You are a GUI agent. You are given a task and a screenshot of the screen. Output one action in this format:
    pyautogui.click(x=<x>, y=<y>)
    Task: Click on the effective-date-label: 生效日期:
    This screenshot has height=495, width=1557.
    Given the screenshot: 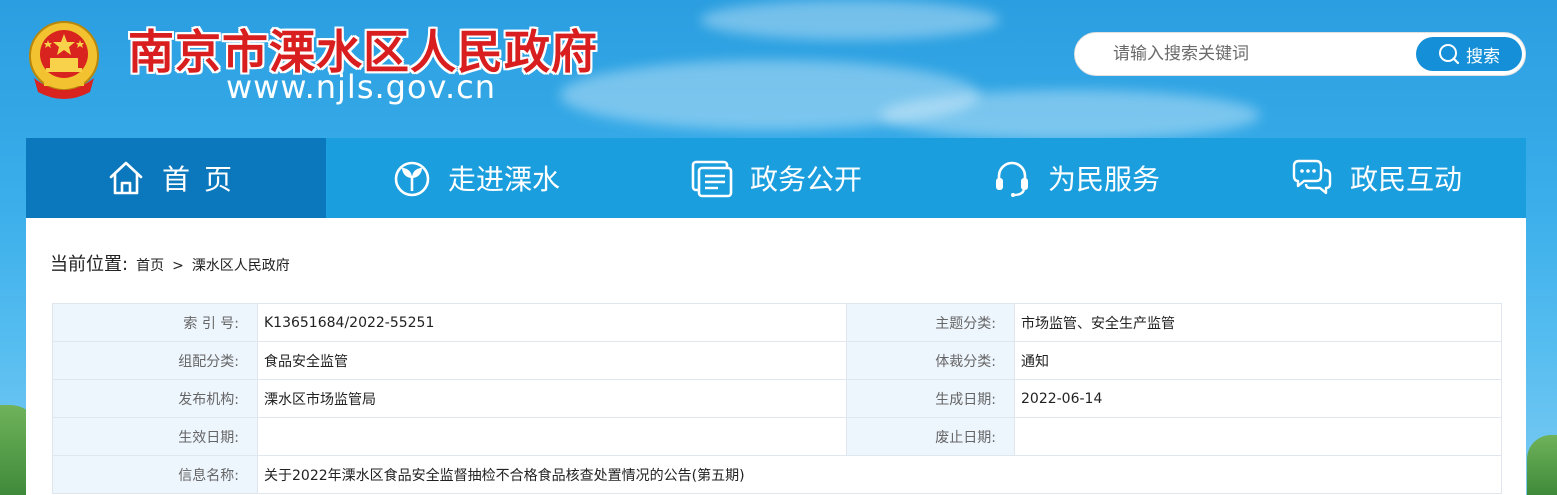 What is the action you would take?
    pyautogui.click(x=155, y=436)
    